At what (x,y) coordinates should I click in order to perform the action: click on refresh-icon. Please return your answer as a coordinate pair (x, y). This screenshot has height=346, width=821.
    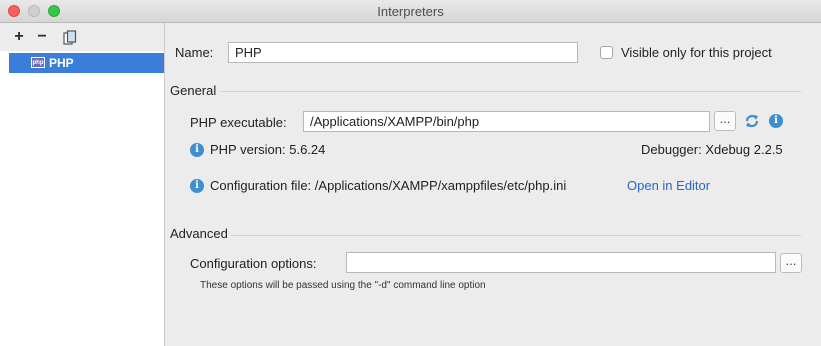
    Looking at the image, I should click on (752, 121).